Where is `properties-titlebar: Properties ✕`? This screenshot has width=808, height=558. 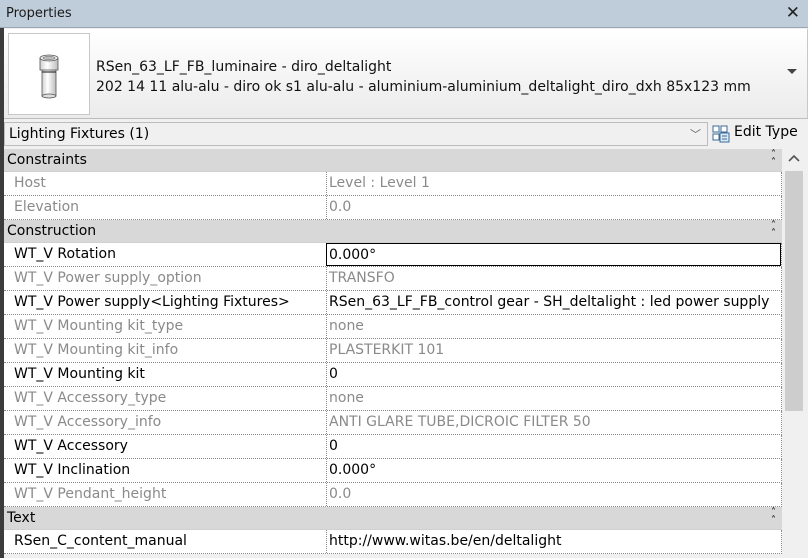
properties-titlebar: Properties ✕ is located at coordinates (404, 14).